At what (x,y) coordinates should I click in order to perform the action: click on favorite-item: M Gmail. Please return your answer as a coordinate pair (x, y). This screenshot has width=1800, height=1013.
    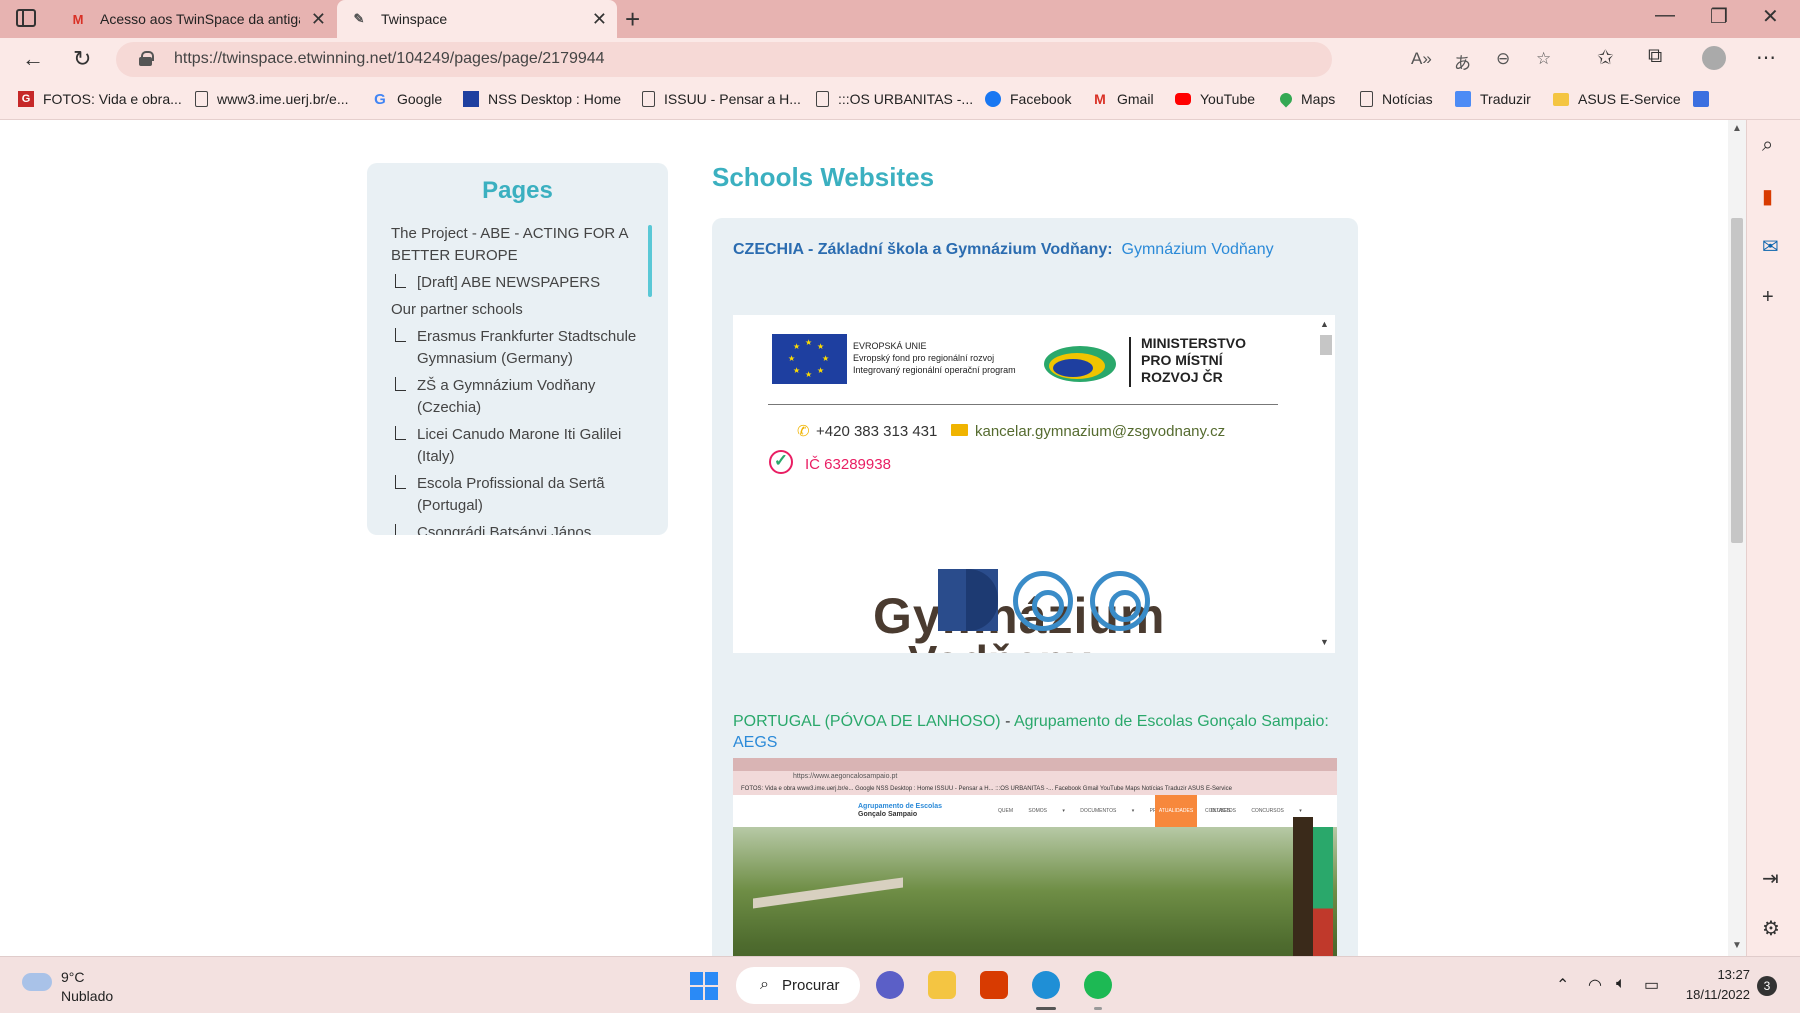
    Looking at the image, I should click on (1122, 99).